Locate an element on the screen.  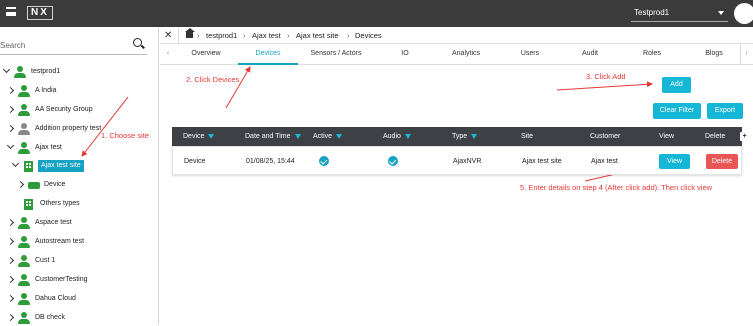
column-site: Site is located at coordinates (527, 136).